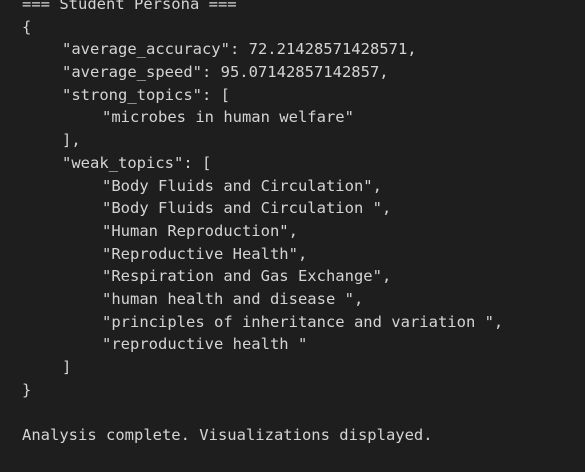 This screenshot has height=472, width=585. What do you see at coordinates (205, 344) in the screenshot?
I see `weak-topic-item: "reproductive health "` at bounding box center [205, 344].